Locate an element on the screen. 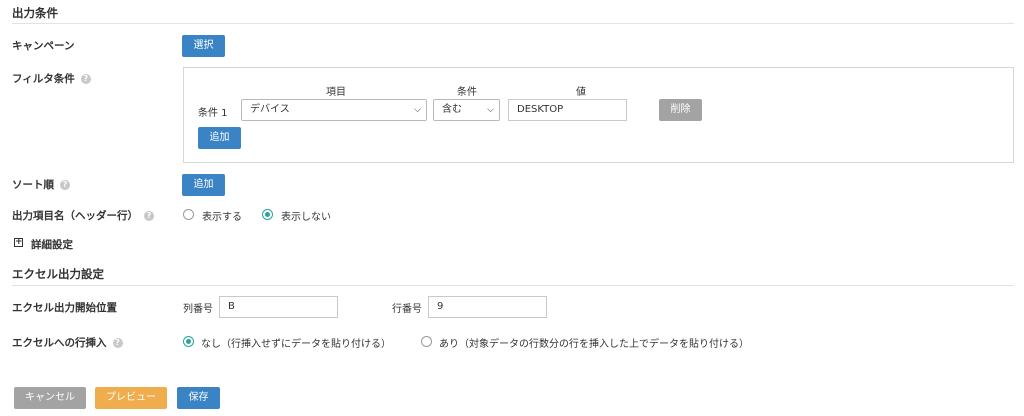 The width and height of the screenshot is (1024, 416). section-title-excel-output: エクセル出力設定 is located at coordinates (58, 274).